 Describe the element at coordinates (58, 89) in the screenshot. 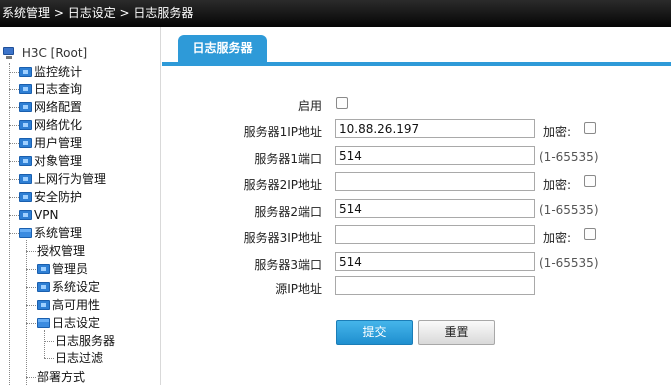

I see `sidebar-item-label: 日志查询` at that location.